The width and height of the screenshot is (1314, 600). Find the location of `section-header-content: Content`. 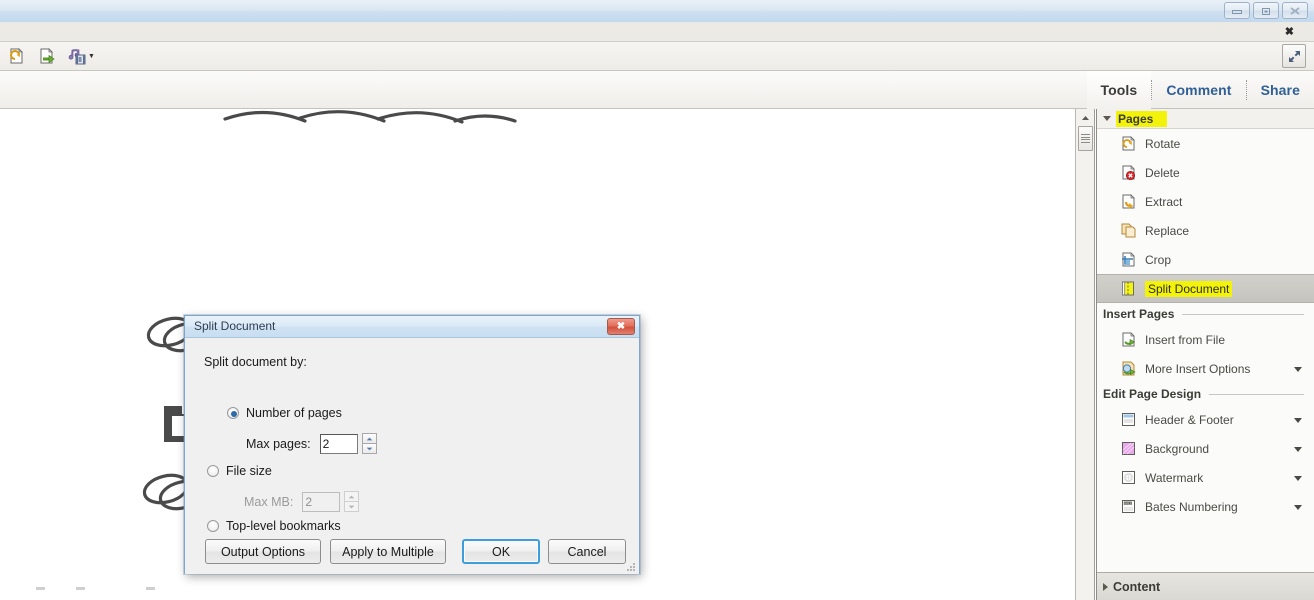

section-header-content: Content is located at coordinates (1205, 586).